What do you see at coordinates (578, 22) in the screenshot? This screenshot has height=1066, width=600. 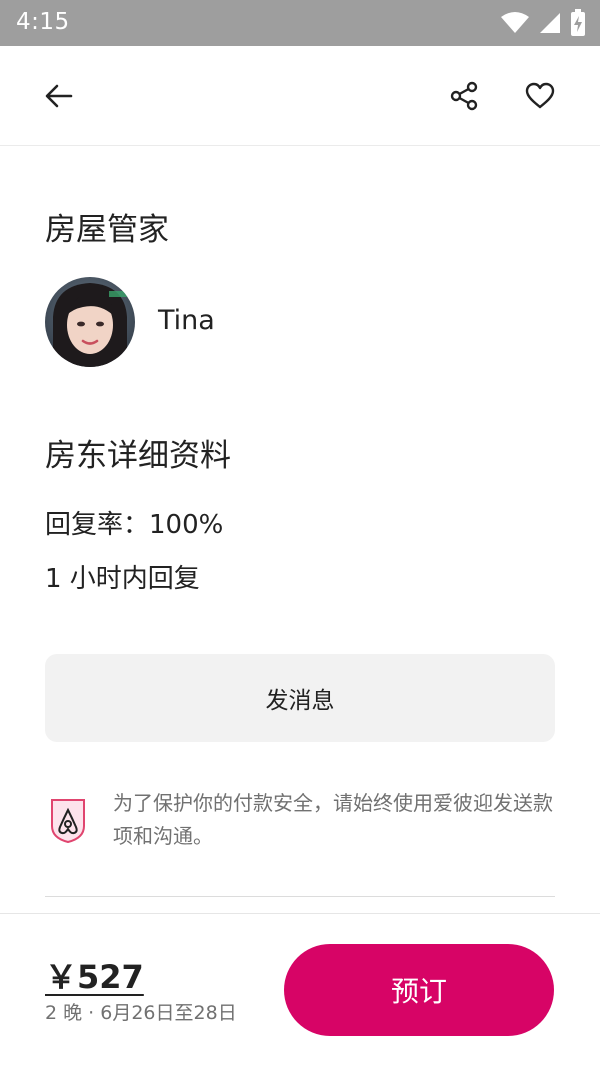 I see `battery-icon` at bounding box center [578, 22].